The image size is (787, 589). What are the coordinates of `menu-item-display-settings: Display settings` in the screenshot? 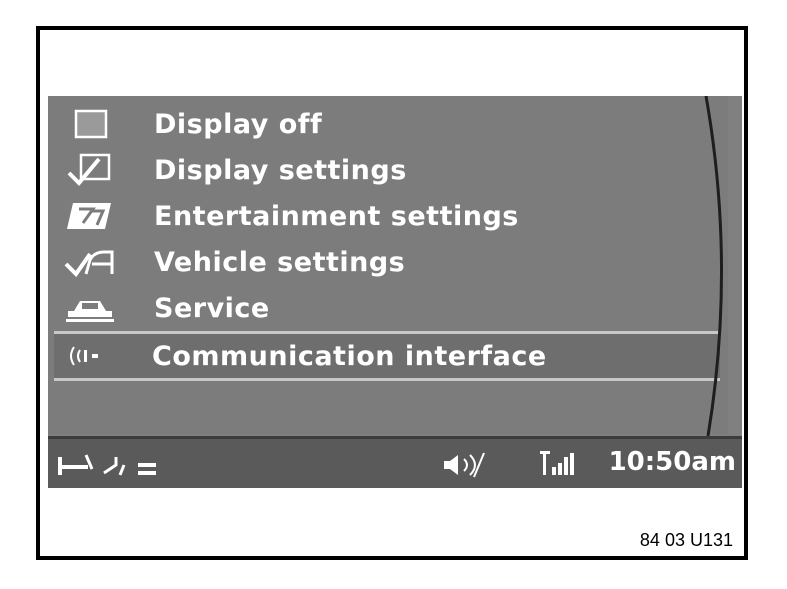 It's located at (388, 170).